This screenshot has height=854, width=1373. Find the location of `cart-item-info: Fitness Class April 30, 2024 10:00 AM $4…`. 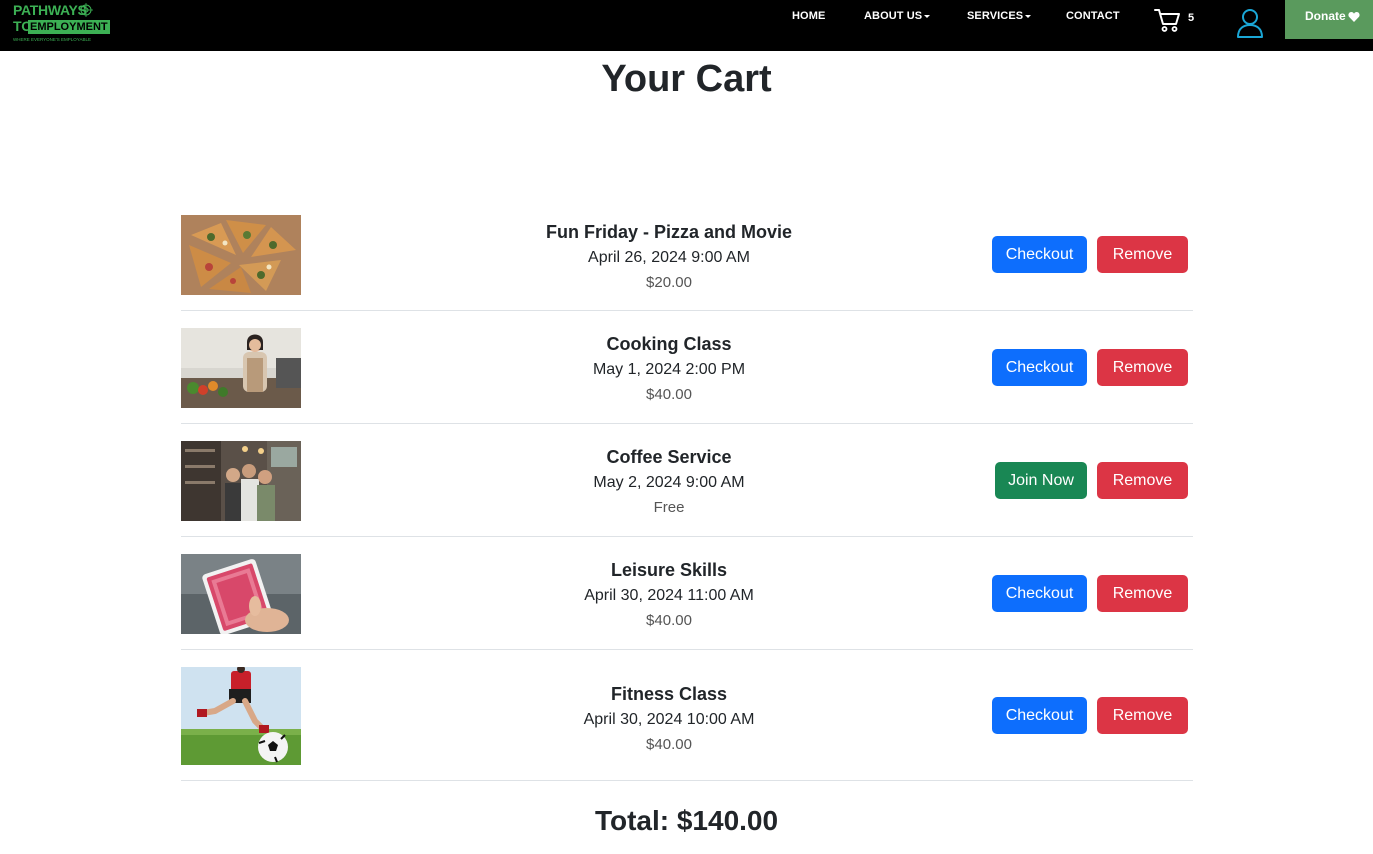

cart-item-info: Fitness Class April 30, 2024 10:00 AM $4… is located at coordinates (669, 718).